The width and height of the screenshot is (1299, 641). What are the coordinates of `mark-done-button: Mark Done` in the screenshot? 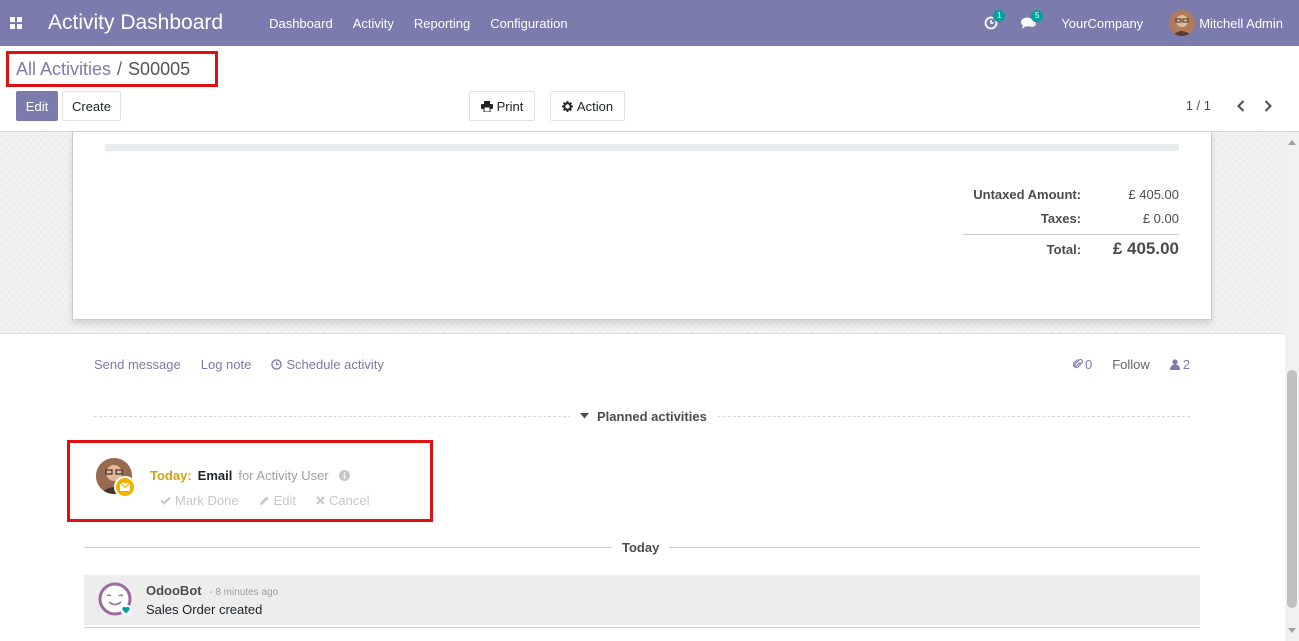 It's located at (199, 500).